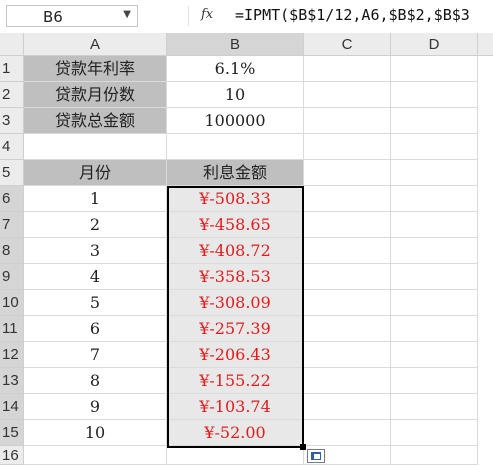 This screenshot has height=466, width=493. Describe the element at coordinates (347, 44) in the screenshot. I see `column-header-c: C` at that location.